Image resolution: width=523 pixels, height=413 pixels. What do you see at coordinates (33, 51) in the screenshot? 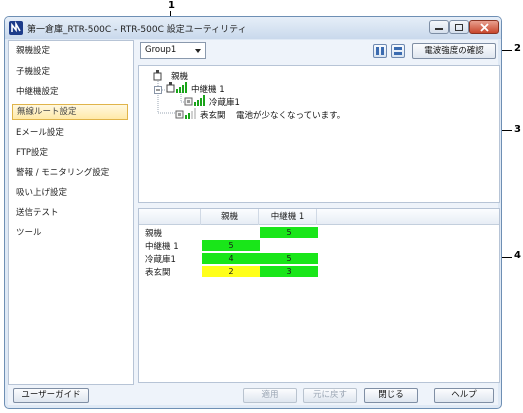
I see `sidebar-item-label: 親機設定` at bounding box center [33, 51].